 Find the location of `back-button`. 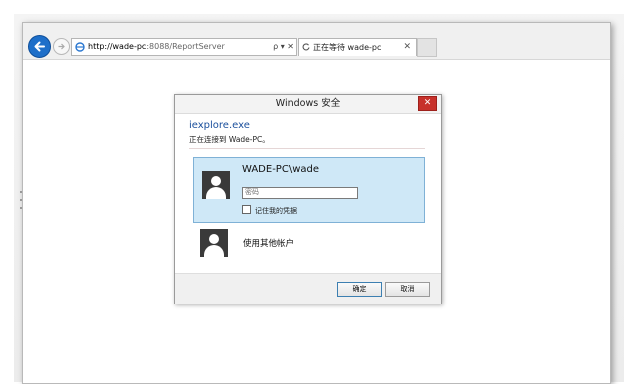

back-button is located at coordinates (39, 46).